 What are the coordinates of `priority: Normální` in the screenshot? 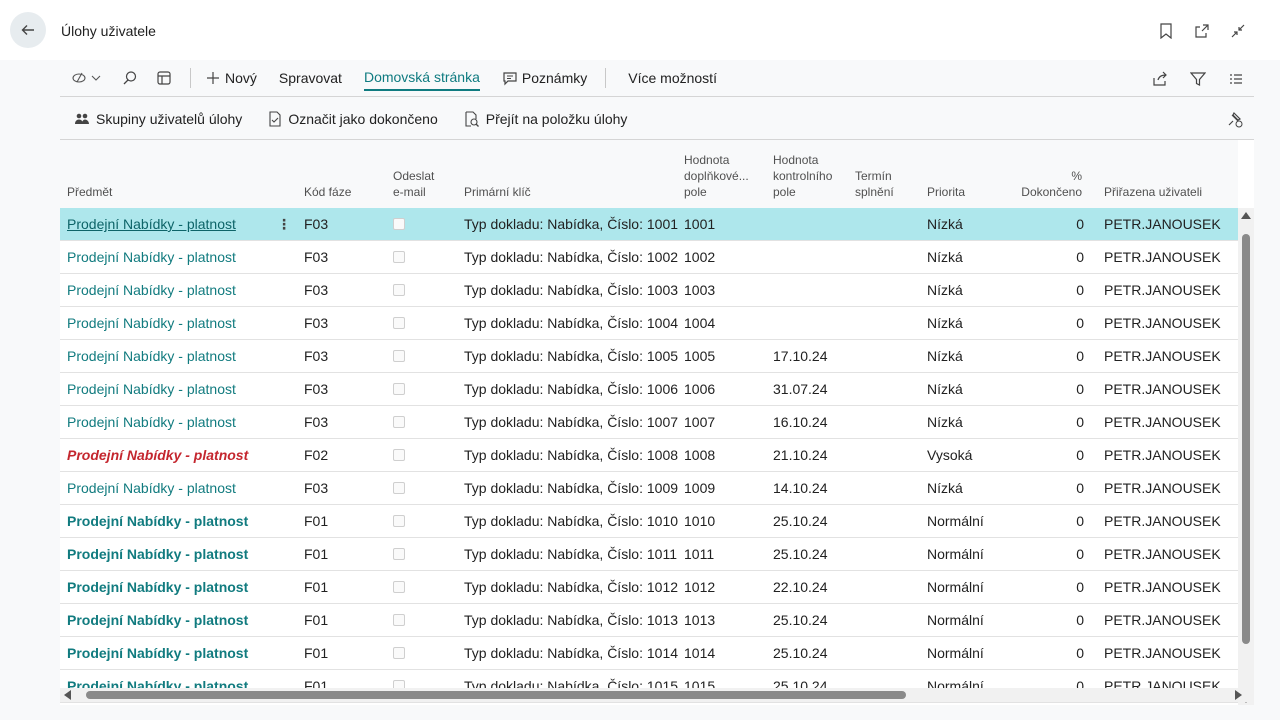 It's located at (955, 587).